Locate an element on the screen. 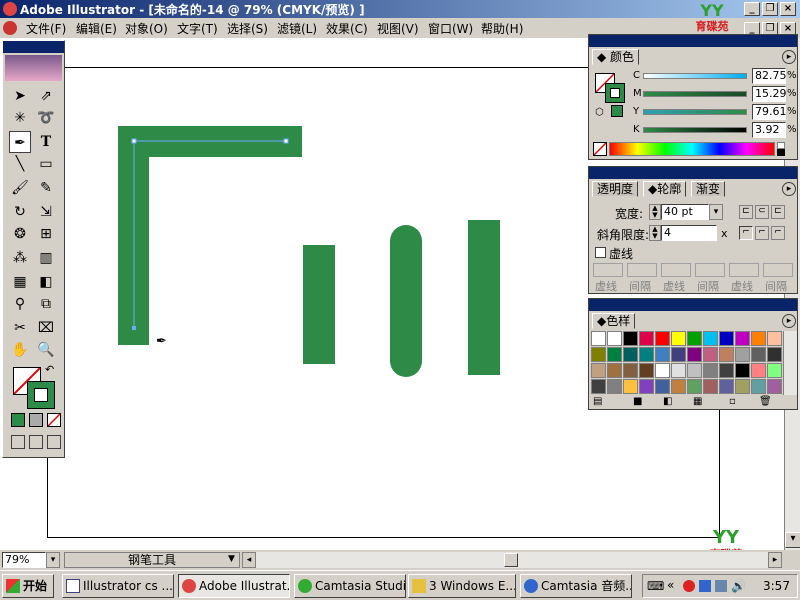  menu-edit: 编辑(E) is located at coordinates (96, 28).